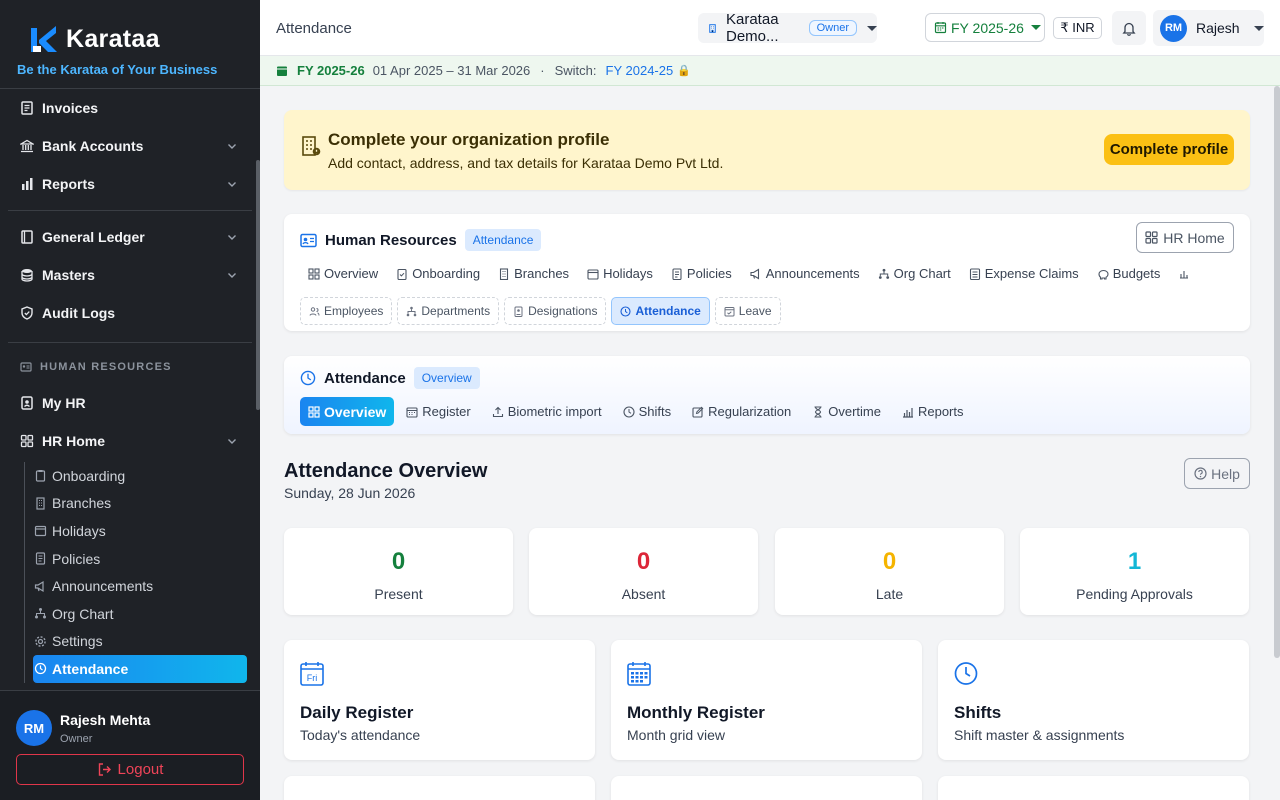  What do you see at coordinates (684, 71) in the screenshot?
I see `lock-icon: 🔒` at bounding box center [684, 71].